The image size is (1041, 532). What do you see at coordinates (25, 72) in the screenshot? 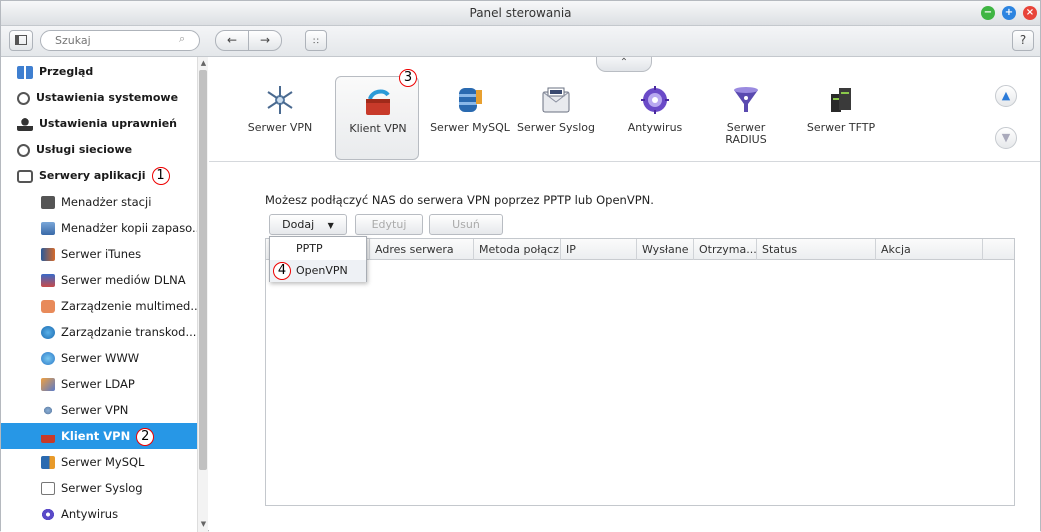
I see `overview-icon` at bounding box center [25, 72].